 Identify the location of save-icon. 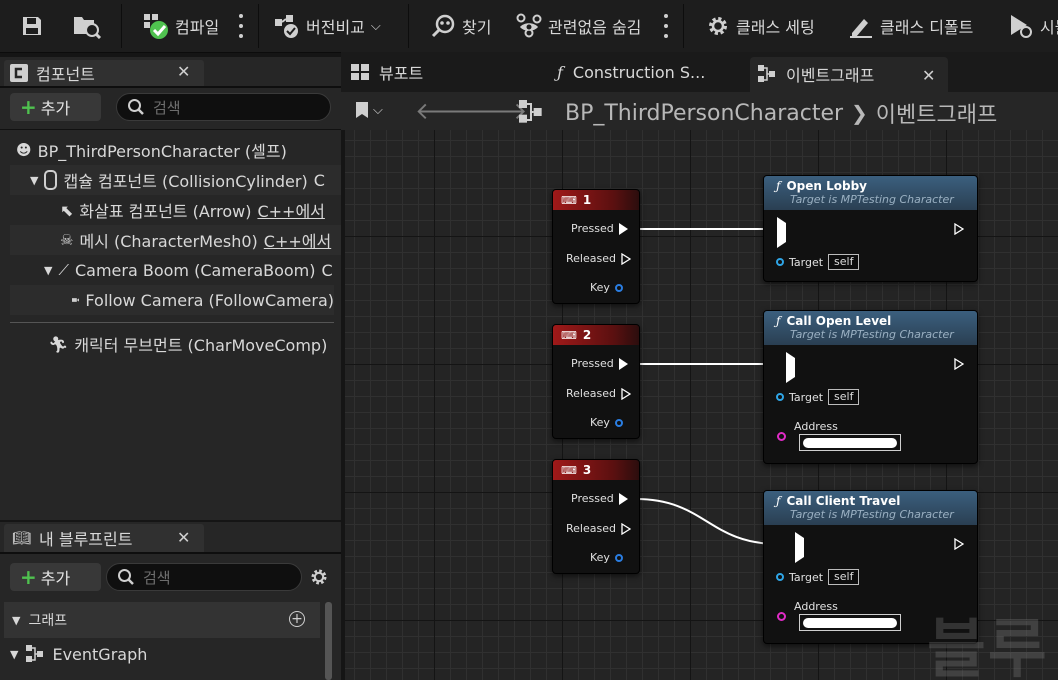
(32, 26).